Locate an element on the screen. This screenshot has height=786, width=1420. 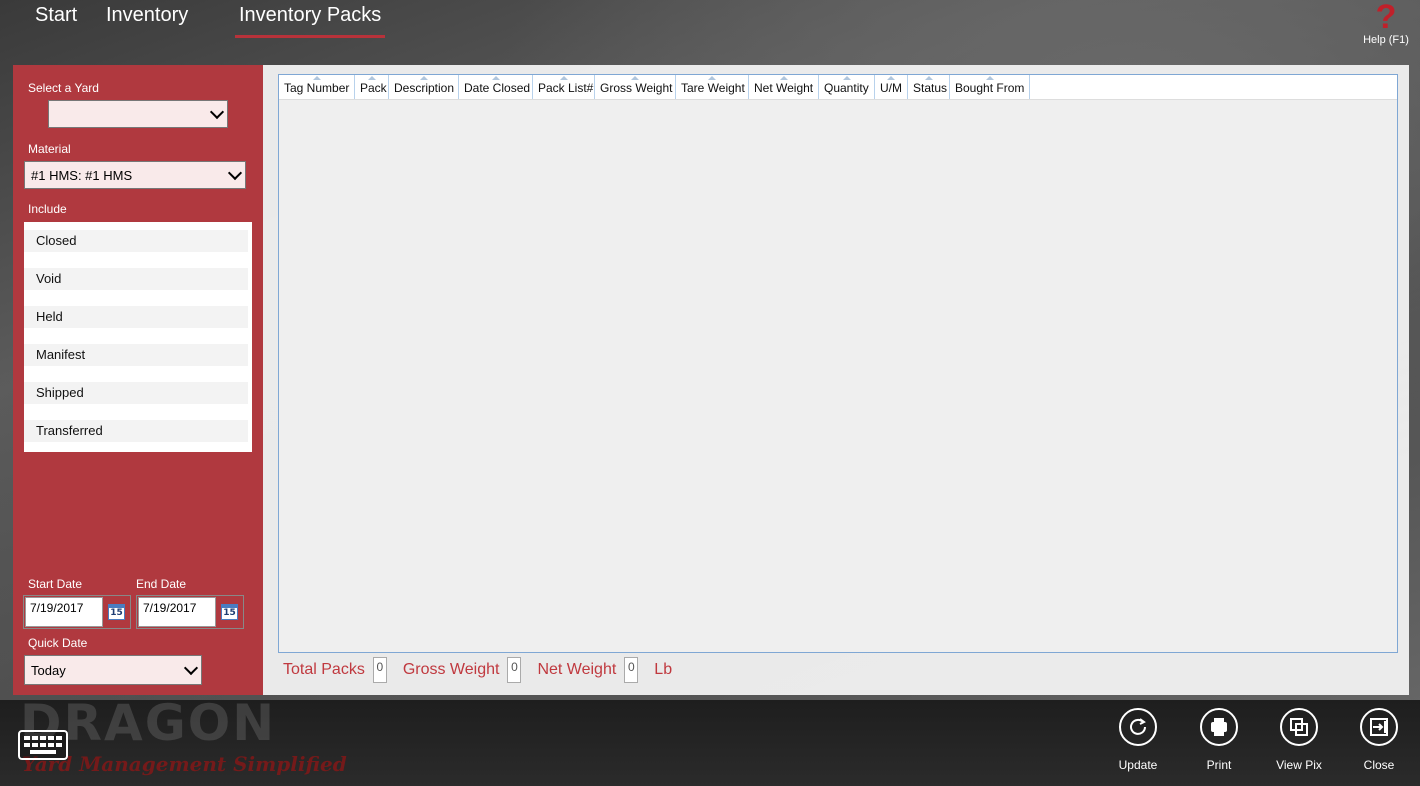
end-date-picker: 7/19/2017 15 is located at coordinates (190, 612).